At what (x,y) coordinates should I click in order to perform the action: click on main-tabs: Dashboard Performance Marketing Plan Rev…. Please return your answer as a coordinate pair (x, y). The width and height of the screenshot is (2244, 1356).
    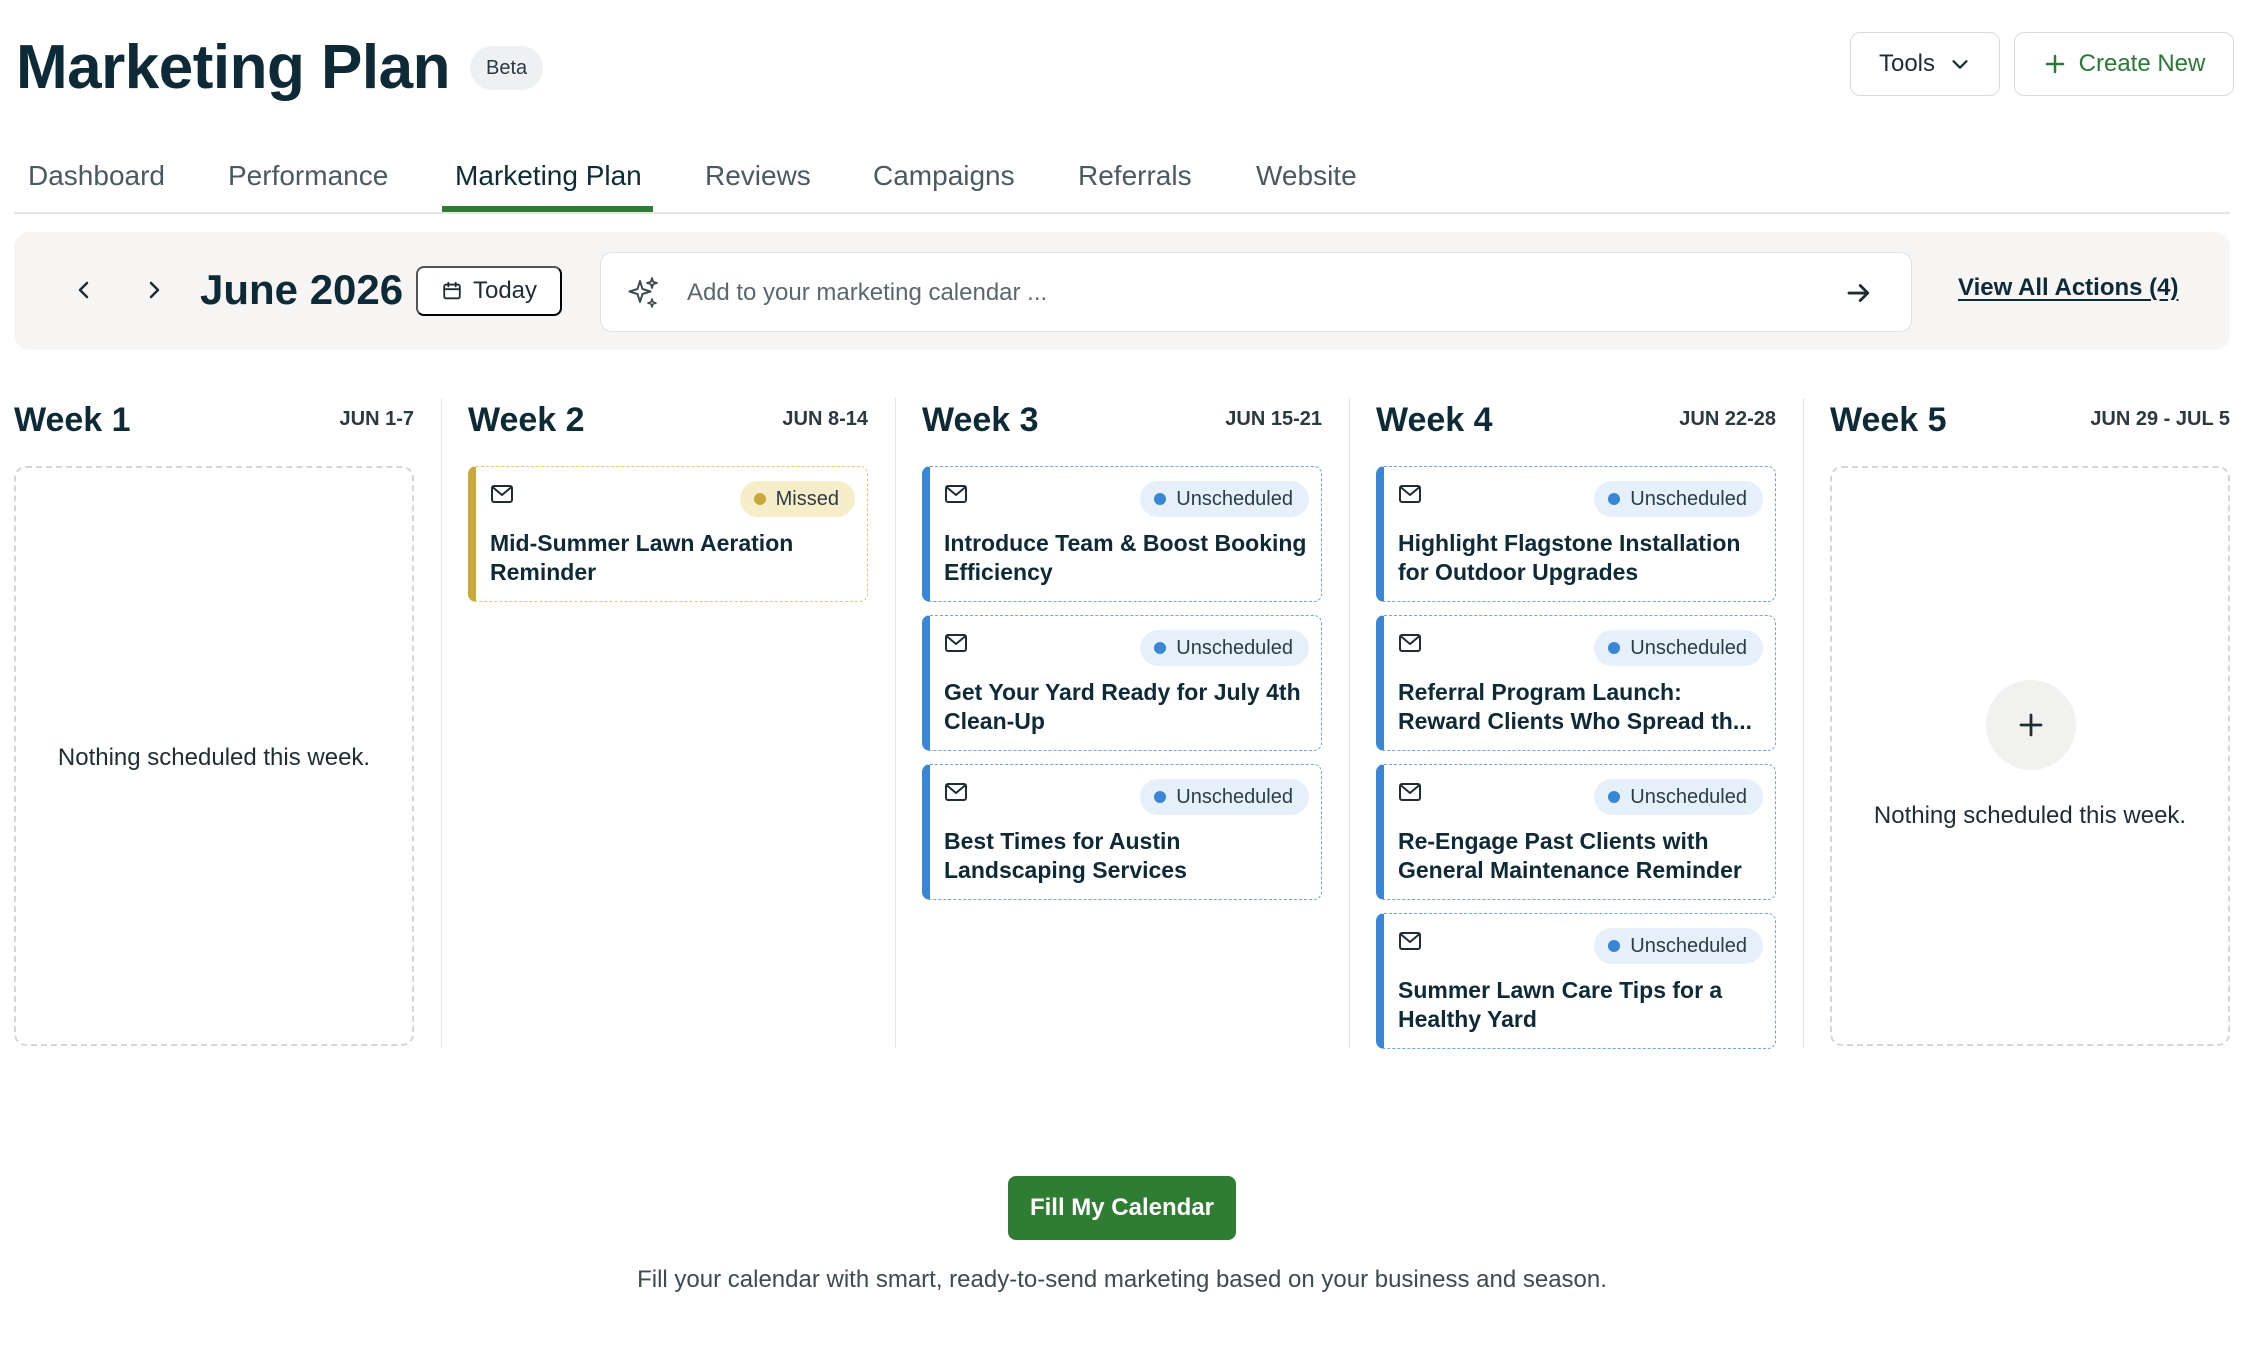
    Looking at the image, I should click on (1122, 177).